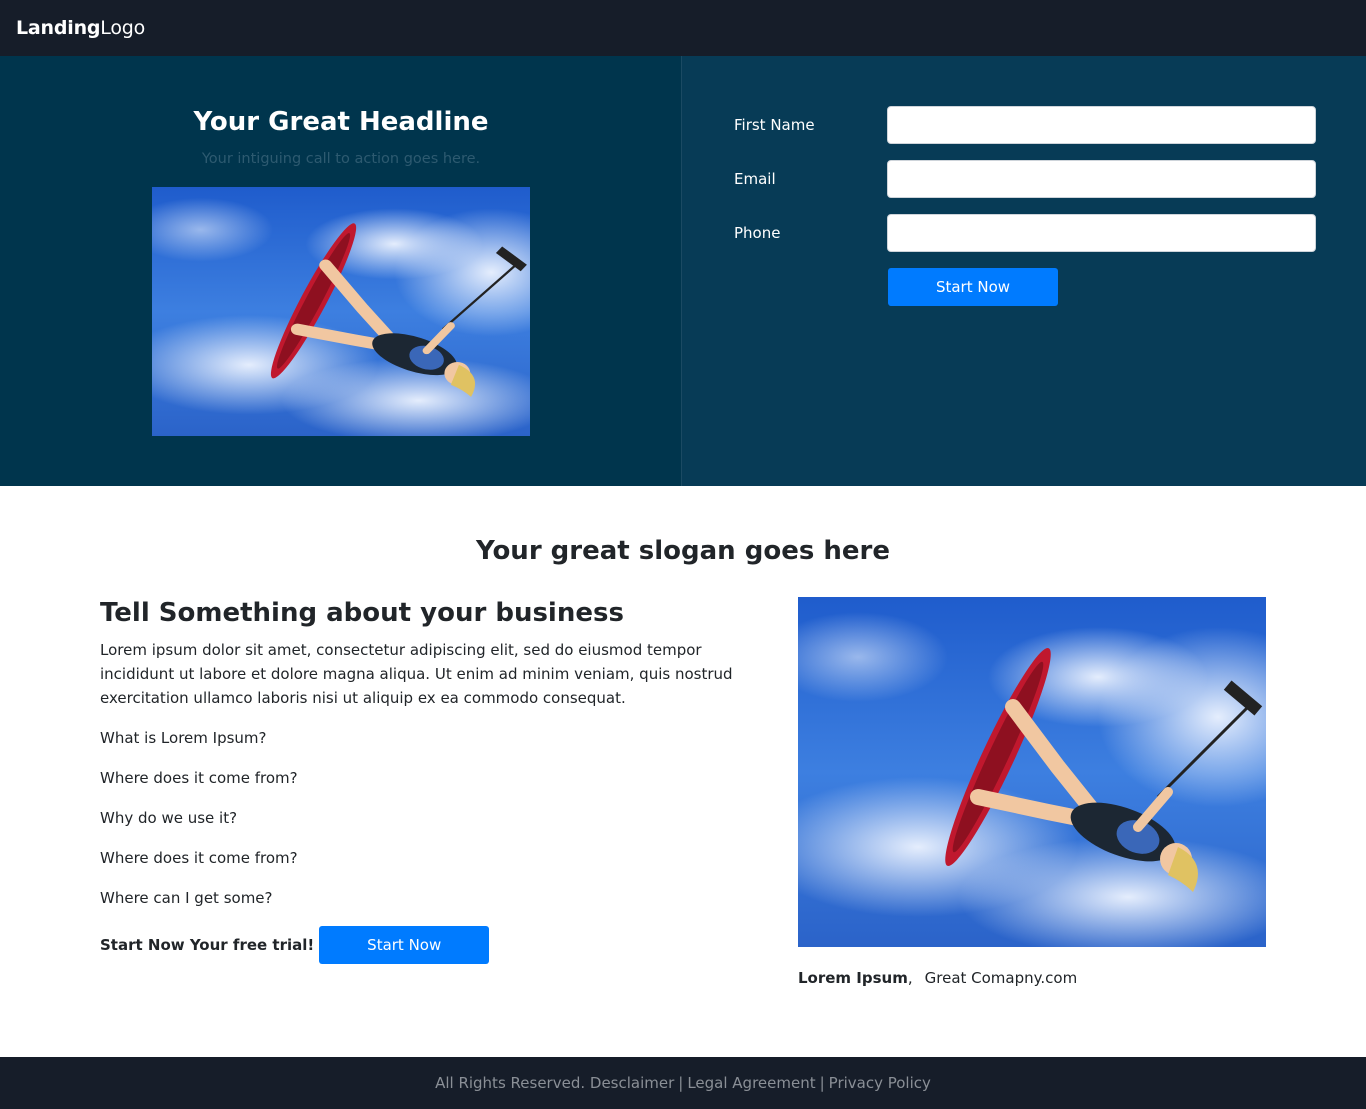 This screenshot has height=1109, width=1366. I want to click on email-label: Email, so click(755, 179).